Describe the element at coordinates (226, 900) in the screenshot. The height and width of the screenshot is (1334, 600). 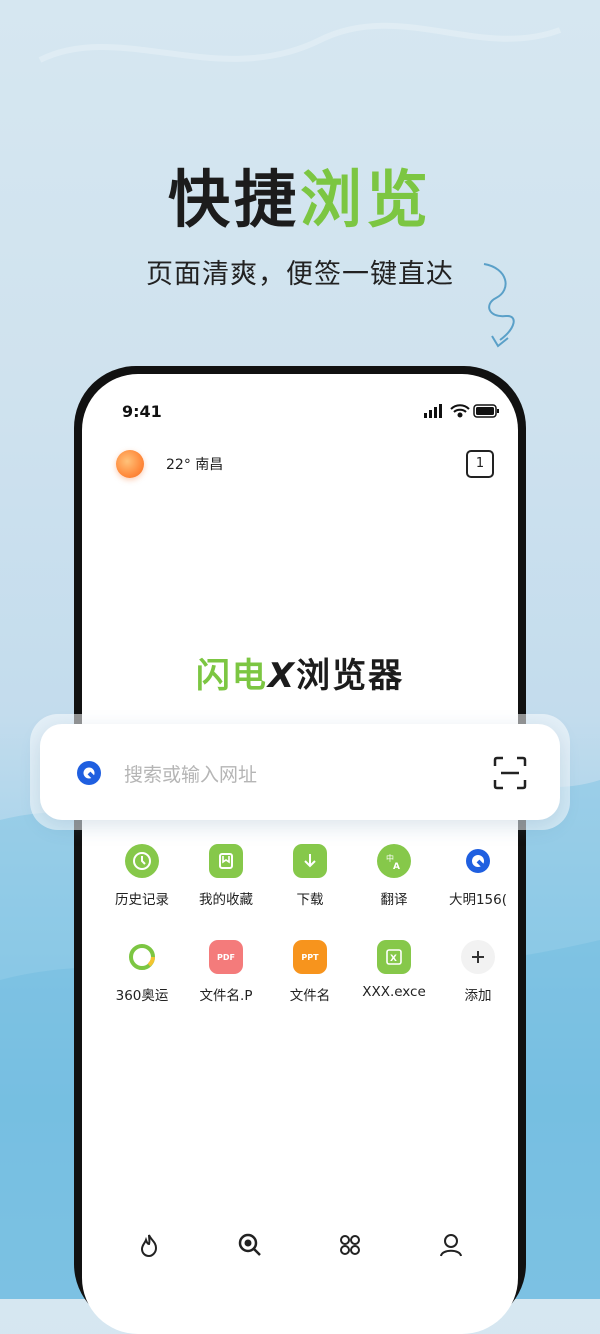
I see `shortcut-label: 我的收藏` at that location.